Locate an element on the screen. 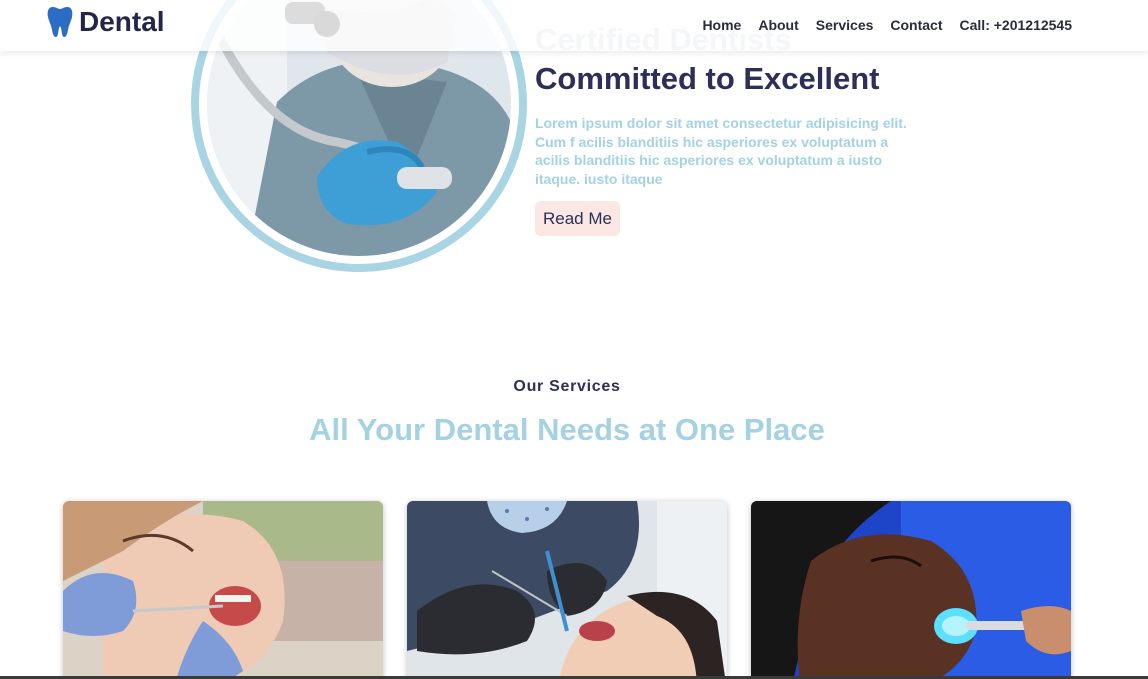  service-card-exam is located at coordinates (223, 590).